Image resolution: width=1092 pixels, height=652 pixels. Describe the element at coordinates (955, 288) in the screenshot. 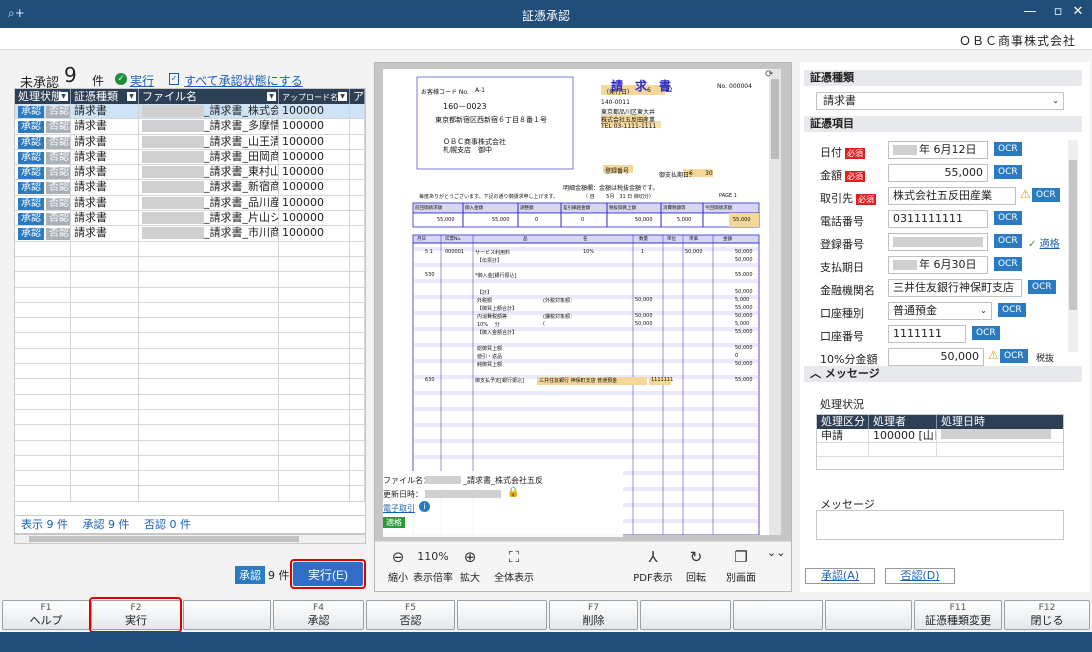

I see `field-input: 三井住友銀行神保町支店` at that location.